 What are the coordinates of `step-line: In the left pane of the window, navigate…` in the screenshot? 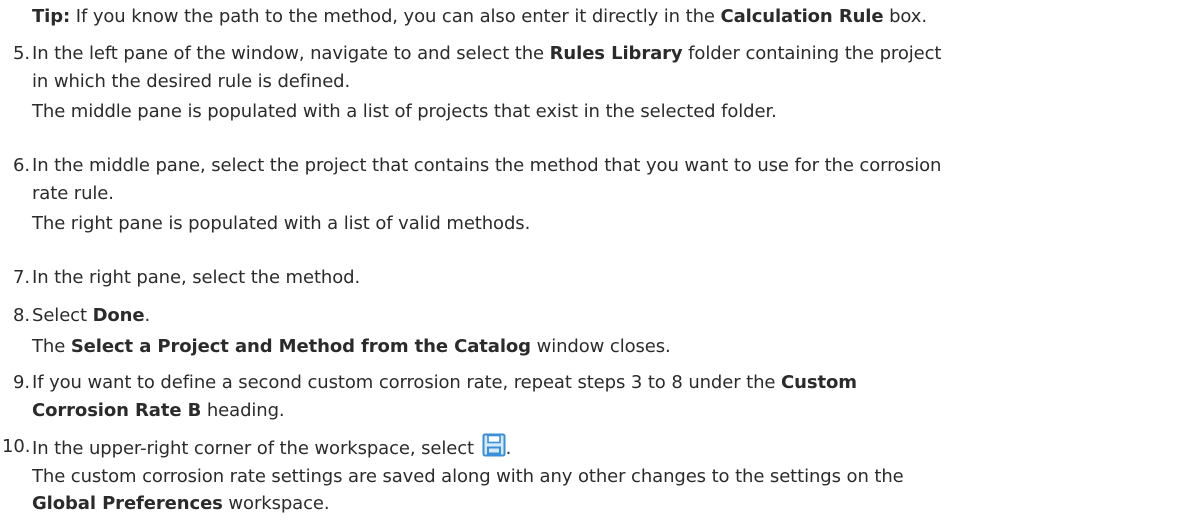 It's located at (602, 54).